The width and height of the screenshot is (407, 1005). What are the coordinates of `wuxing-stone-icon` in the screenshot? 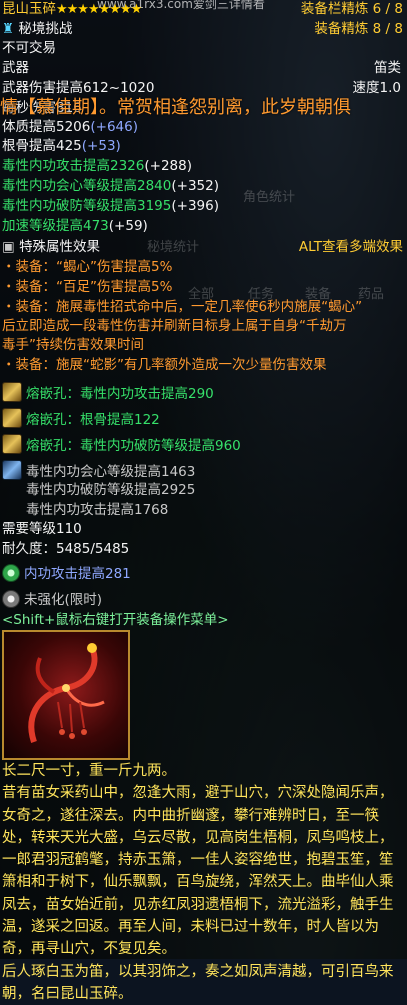 It's located at (12, 470).